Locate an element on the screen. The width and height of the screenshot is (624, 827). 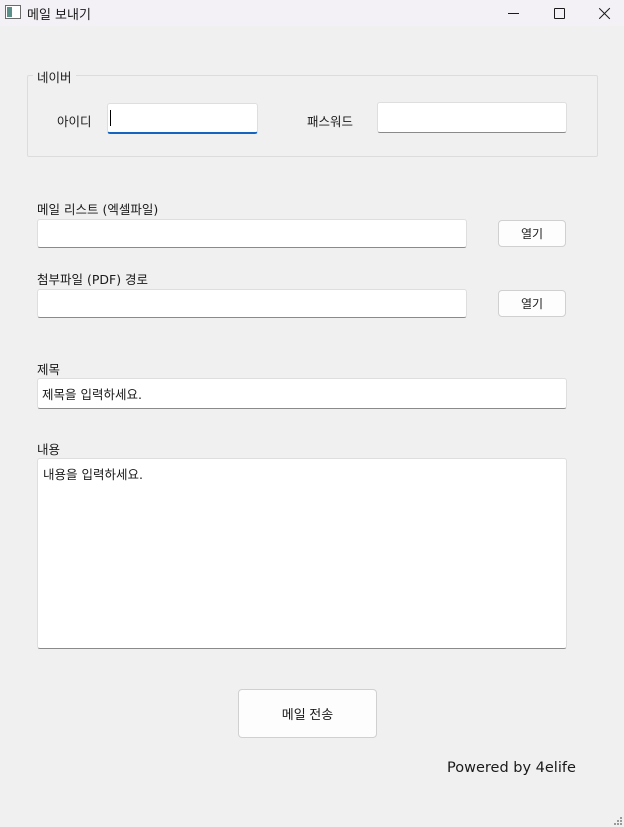
content-label: 내용 is located at coordinates (49, 449).